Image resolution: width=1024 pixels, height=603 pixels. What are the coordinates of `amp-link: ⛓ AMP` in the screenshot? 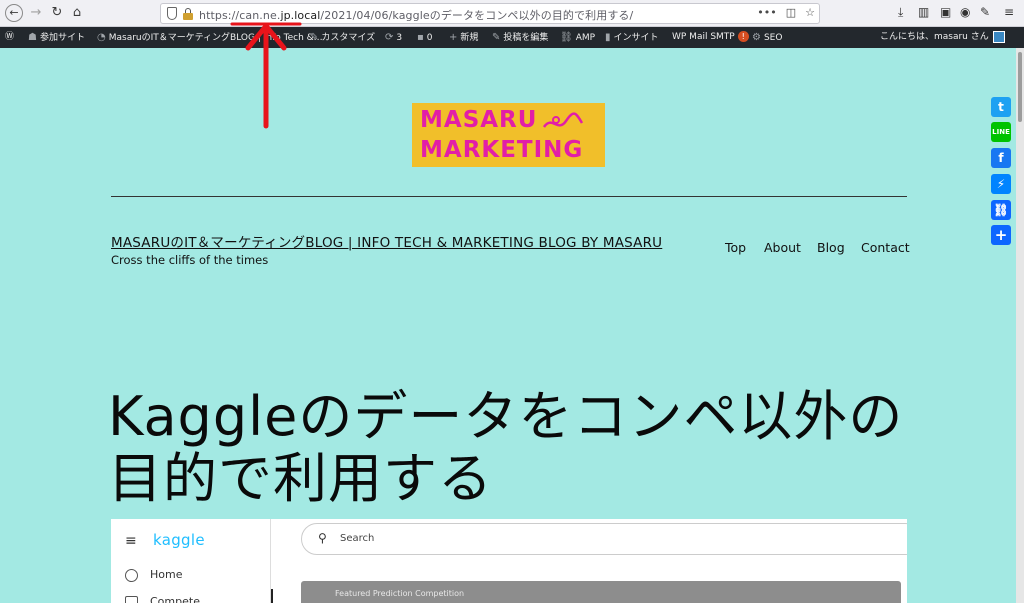 It's located at (577, 37).